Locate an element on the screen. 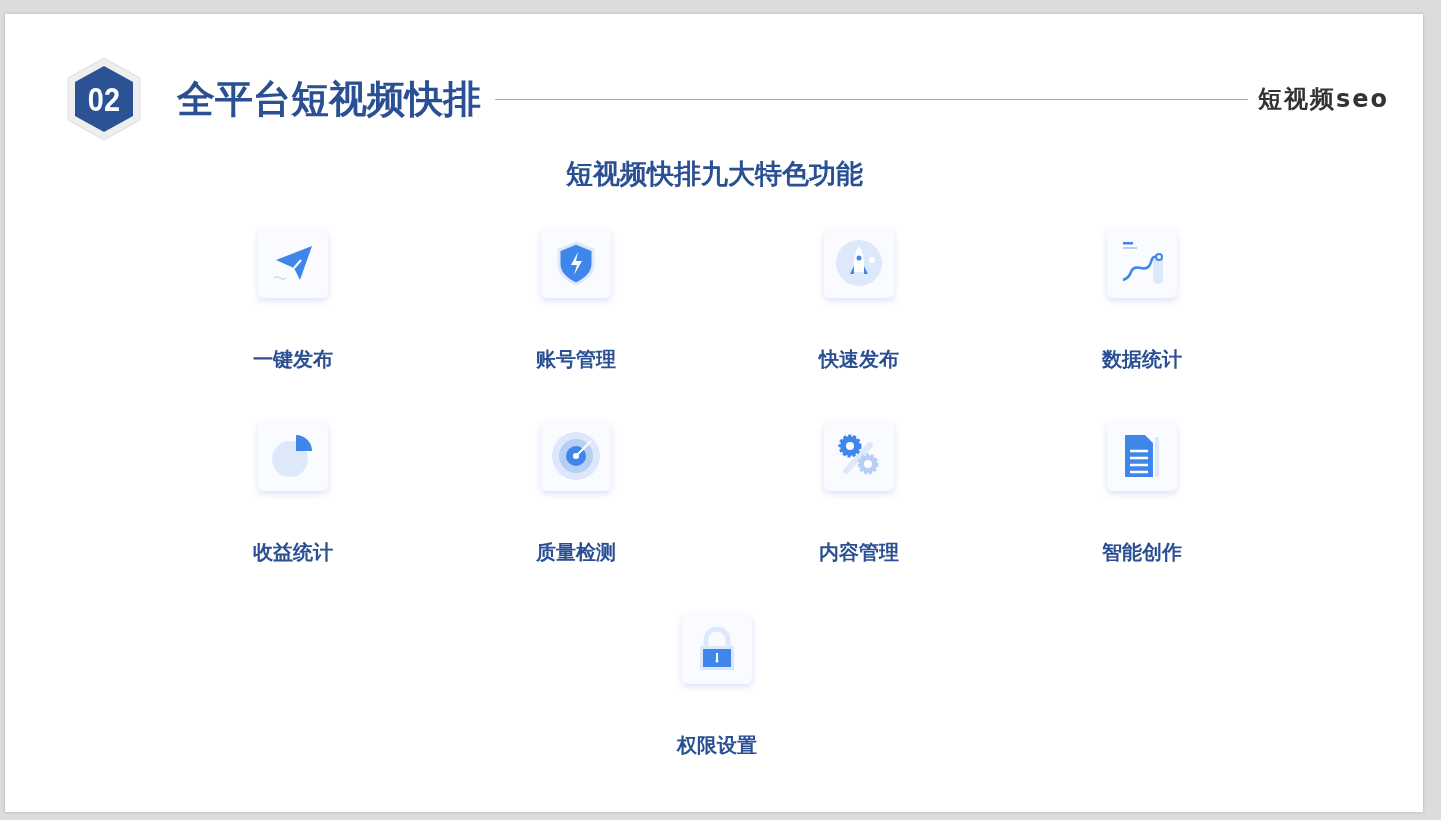 Image resolution: width=1441 pixels, height=820 pixels. feature-label: 质量检测 is located at coordinates (575, 552).